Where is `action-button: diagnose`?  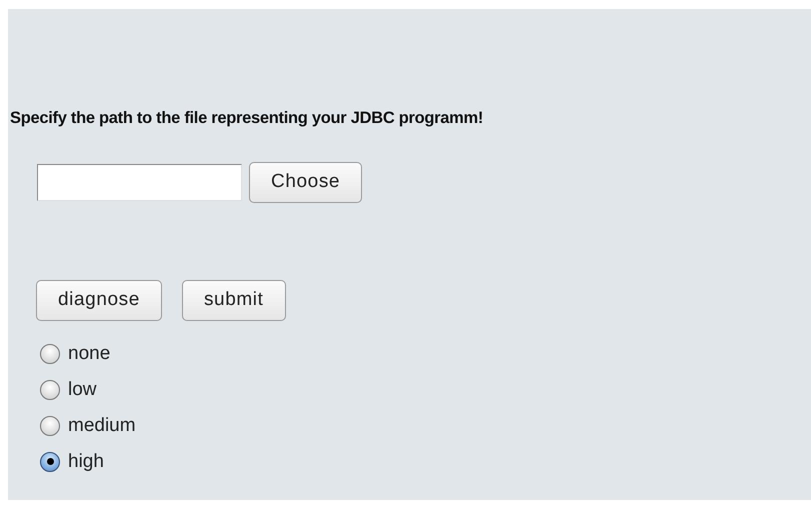 action-button: diagnose is located at coordinates (99, 300).